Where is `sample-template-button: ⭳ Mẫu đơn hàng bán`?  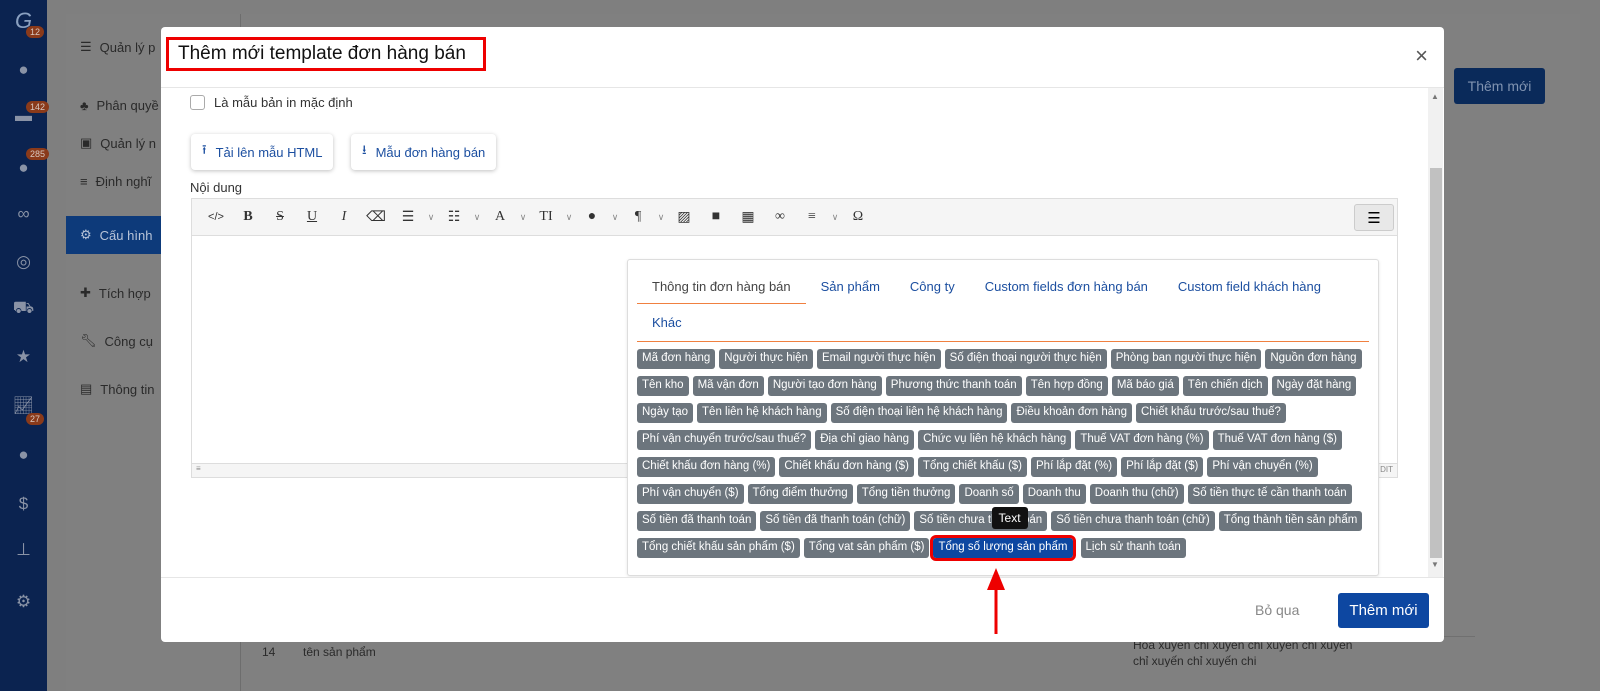
sample-template-button: ⭳ Mẫu đơn hàng bán is located at coordinates (424, 152).